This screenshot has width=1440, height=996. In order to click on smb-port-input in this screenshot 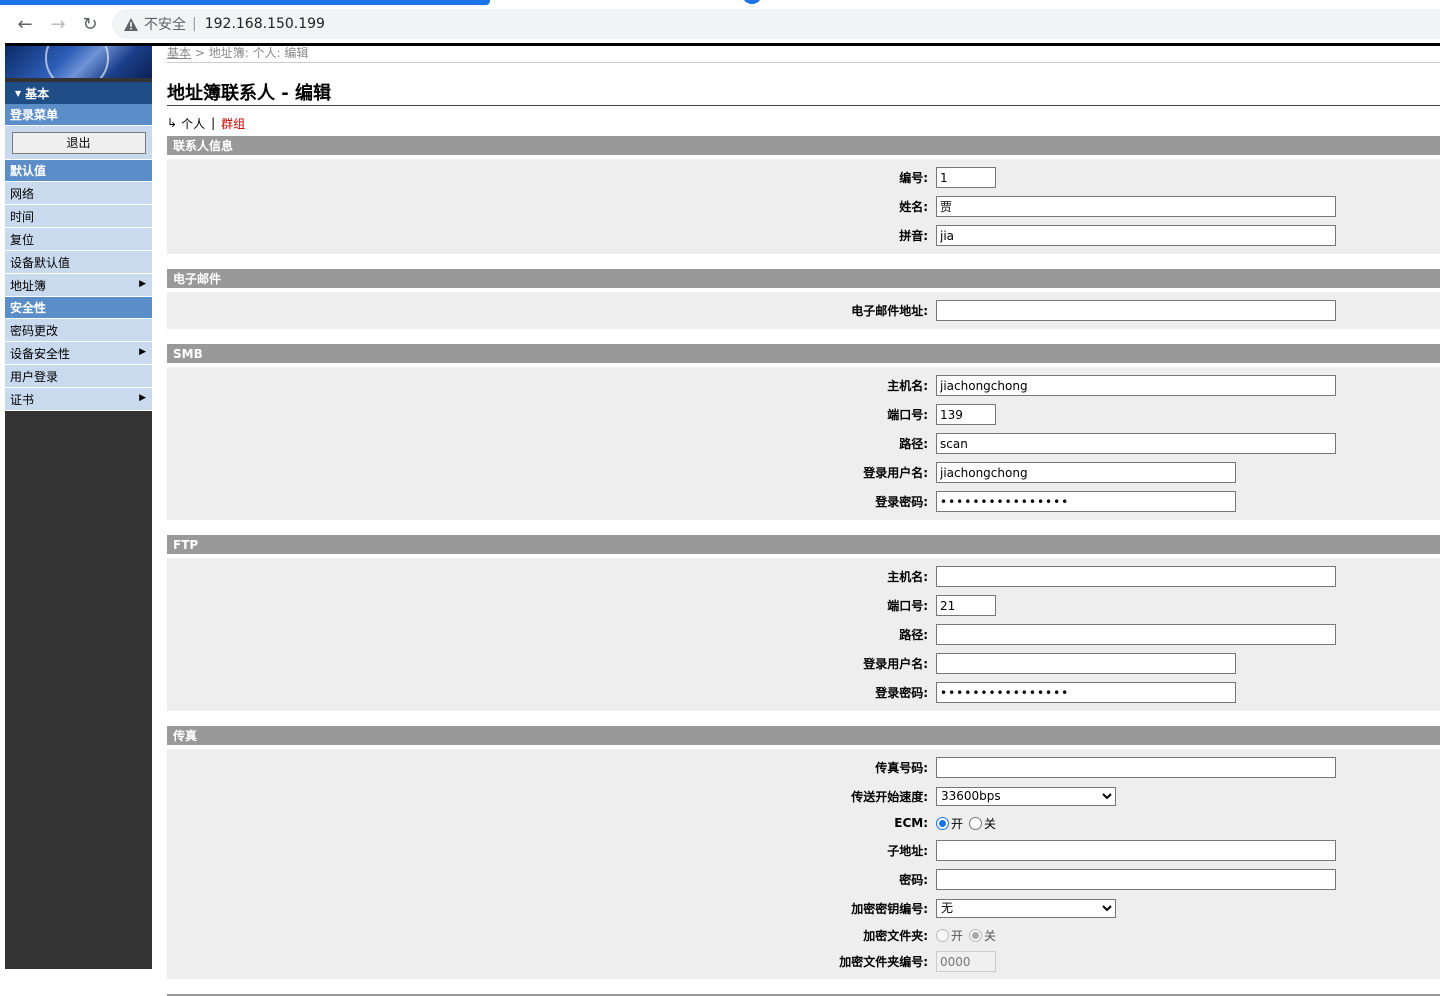, I will do `click(966, 414)`.